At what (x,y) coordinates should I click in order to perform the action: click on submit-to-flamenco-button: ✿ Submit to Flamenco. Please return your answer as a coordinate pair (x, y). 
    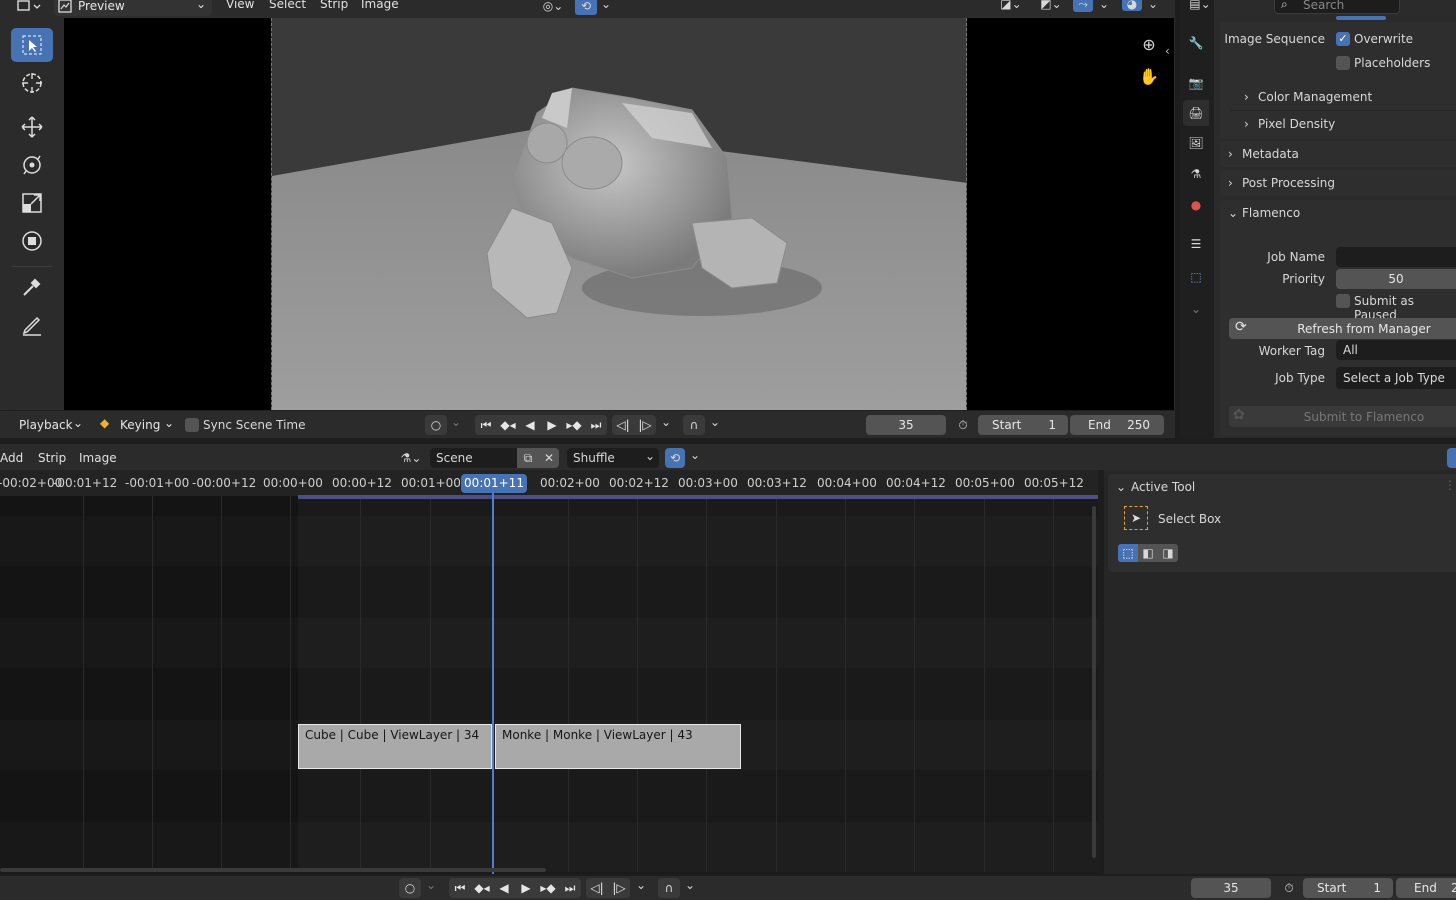
    Looking at the image, I should click on (1342, 416).